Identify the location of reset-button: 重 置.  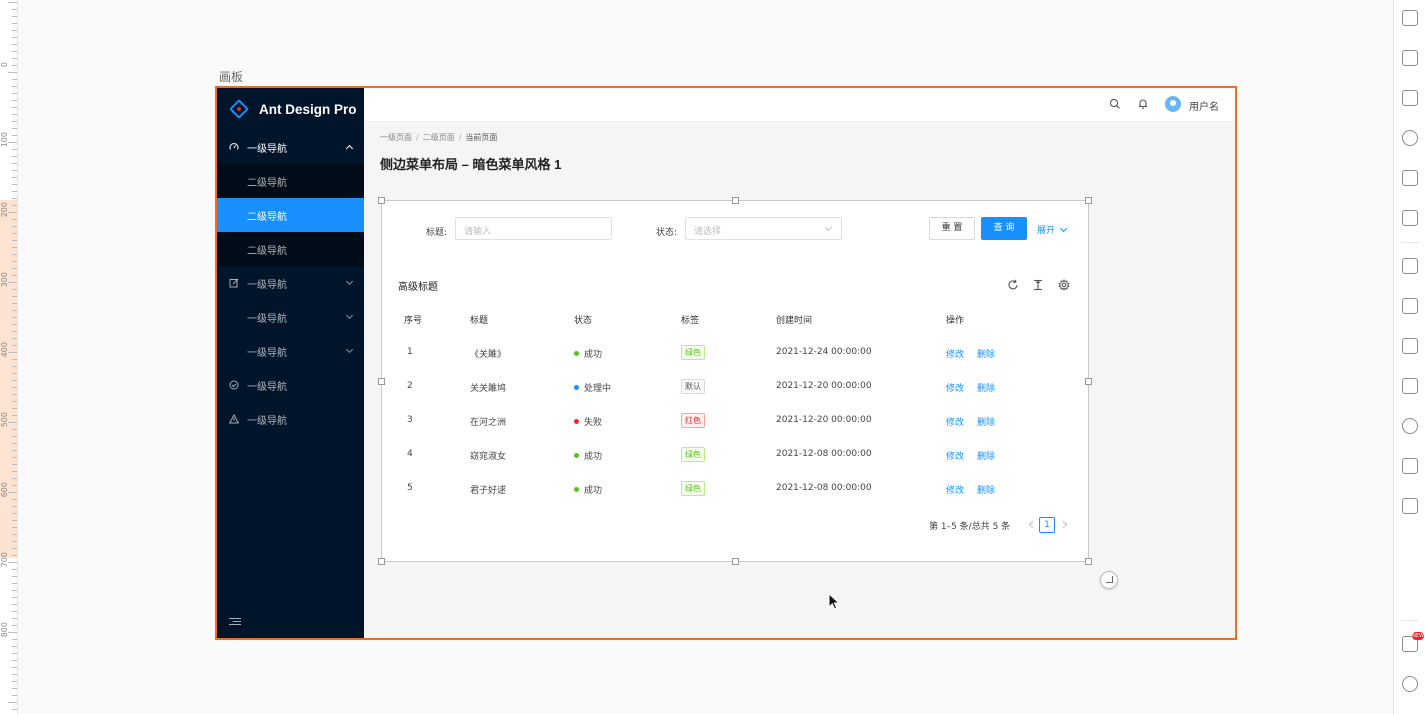
(952, 228).